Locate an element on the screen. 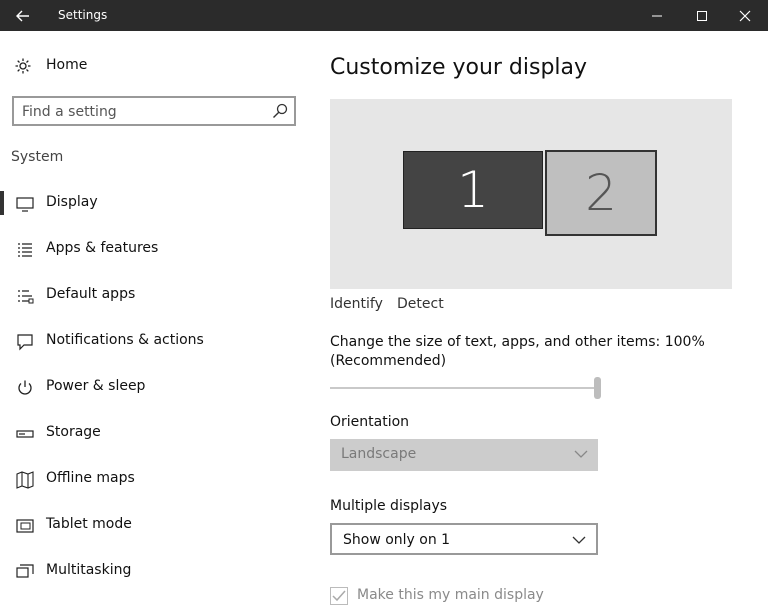 Image resolution: width=768 pixels, height=606 pixels. minimize-icon is located at coordinates (657, 15).